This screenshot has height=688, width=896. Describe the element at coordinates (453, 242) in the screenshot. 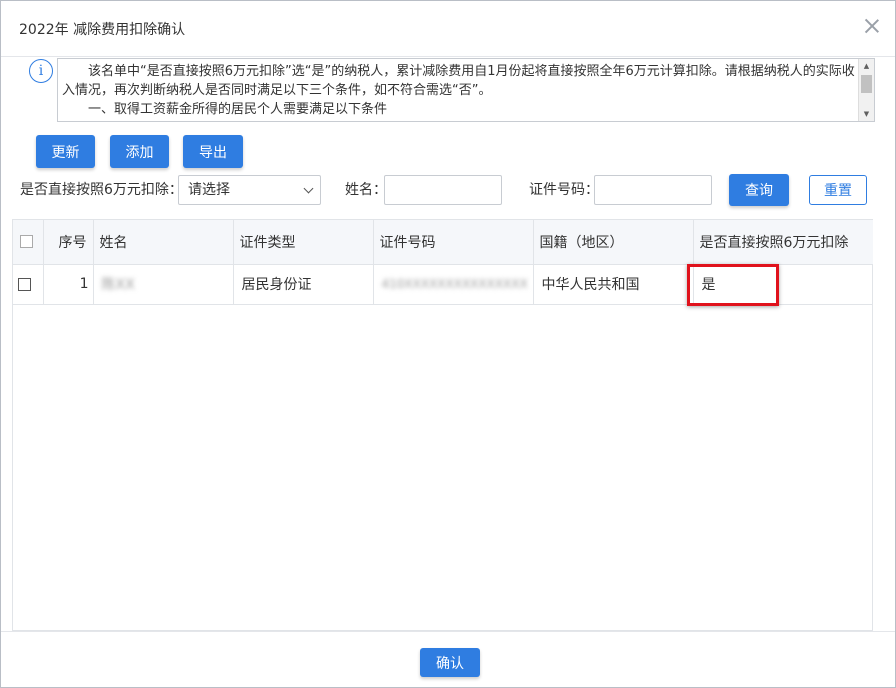

I see `header-id-number: 证件号码` at that location.